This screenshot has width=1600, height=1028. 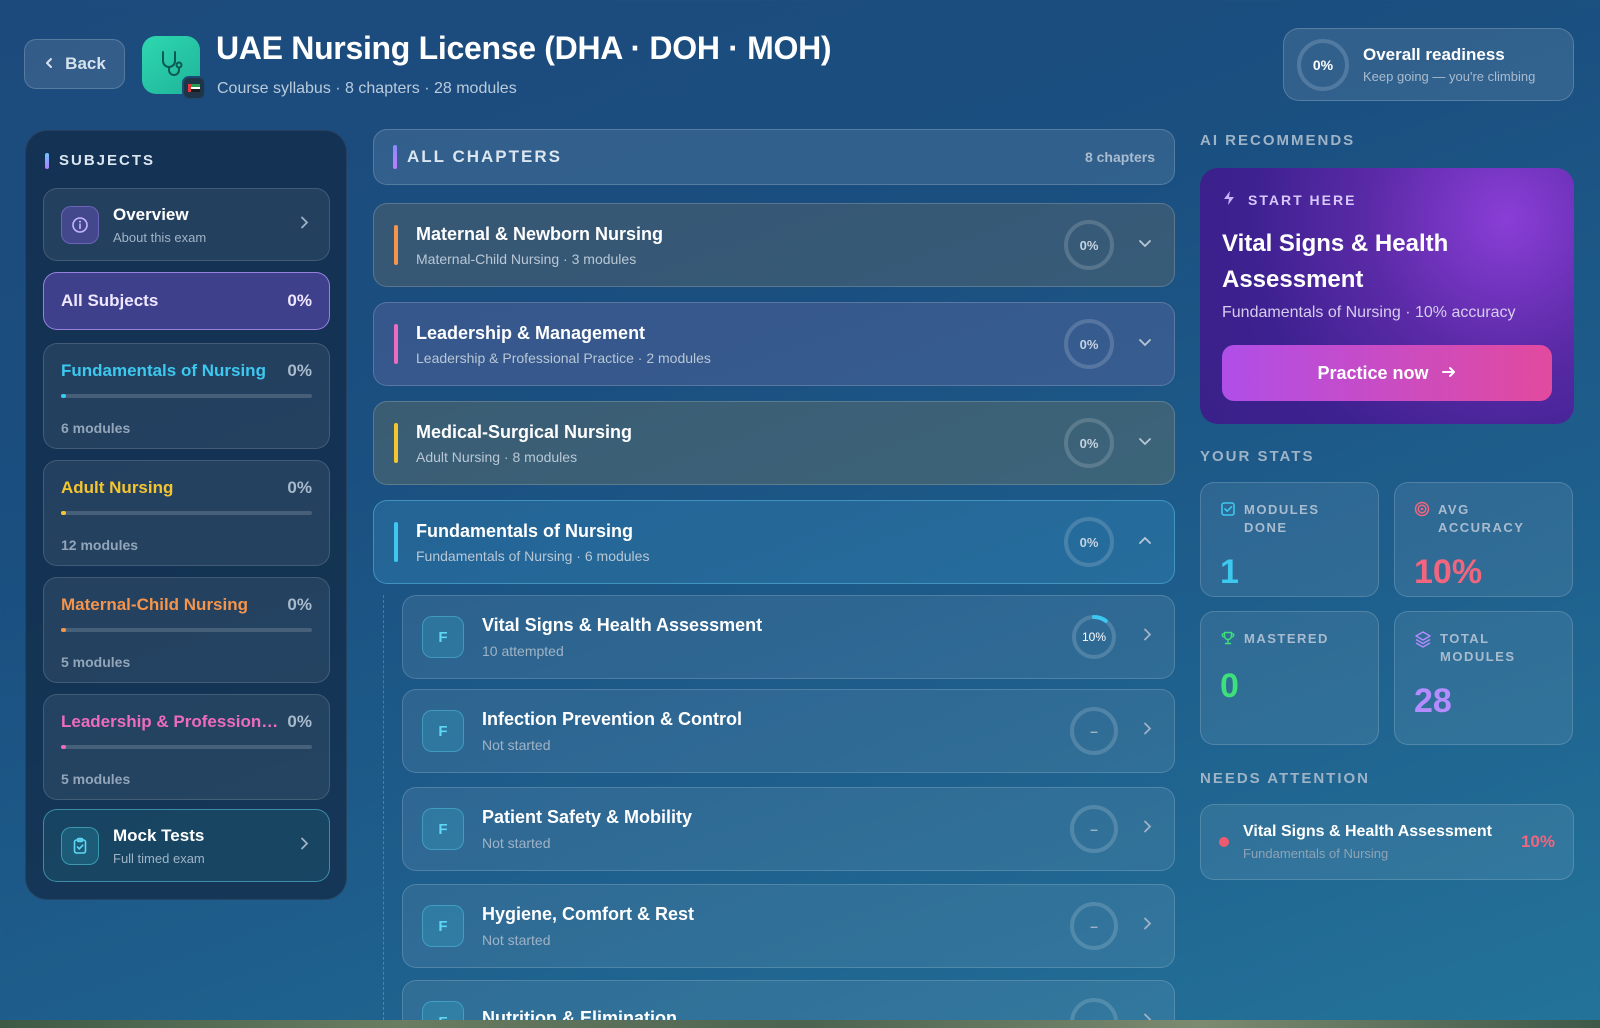 What do you see at coordinates (1228, 640) in the screenshot?
I see `trophy-icon` at bounding box center [1228, 640].